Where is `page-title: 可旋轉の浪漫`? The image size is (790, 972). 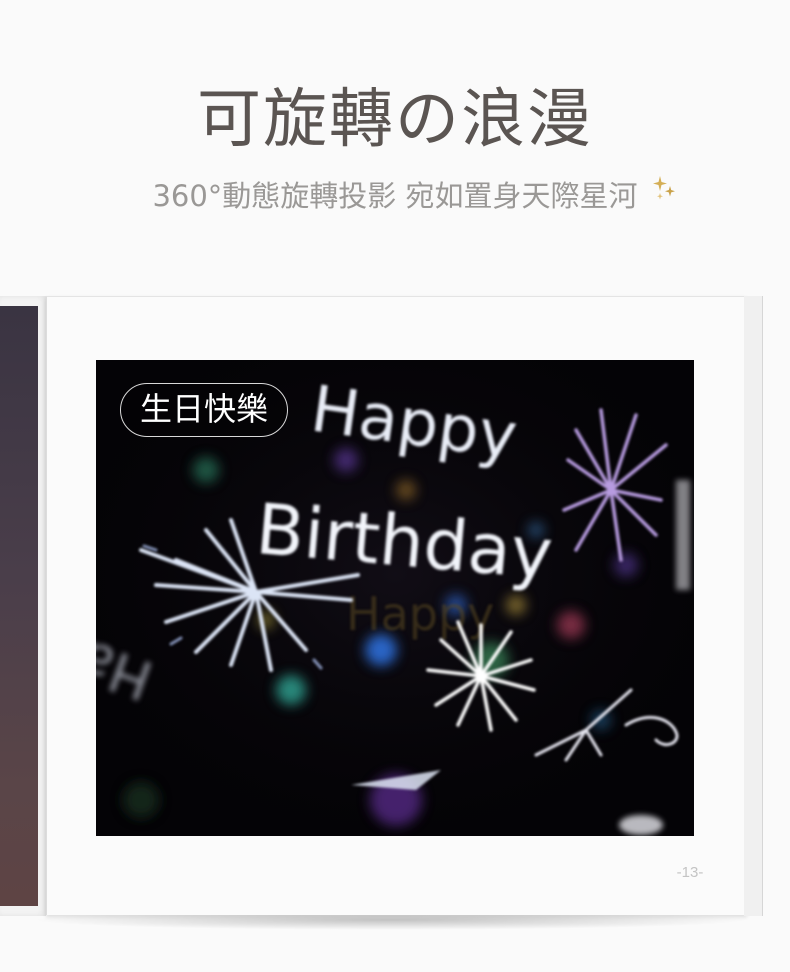
page-title: 可旋轉の浪漫 is located at coordinates (395, 120).